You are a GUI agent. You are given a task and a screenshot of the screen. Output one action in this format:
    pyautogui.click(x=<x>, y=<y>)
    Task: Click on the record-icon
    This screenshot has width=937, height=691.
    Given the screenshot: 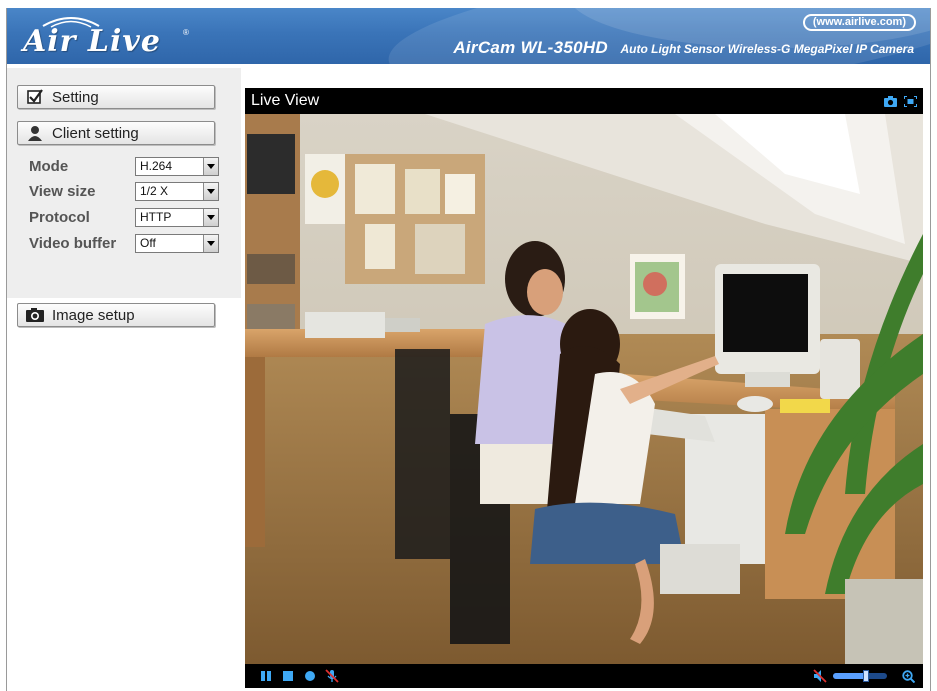 What is the action you would take?
    pyautogui.click(x=310, y=676)
    